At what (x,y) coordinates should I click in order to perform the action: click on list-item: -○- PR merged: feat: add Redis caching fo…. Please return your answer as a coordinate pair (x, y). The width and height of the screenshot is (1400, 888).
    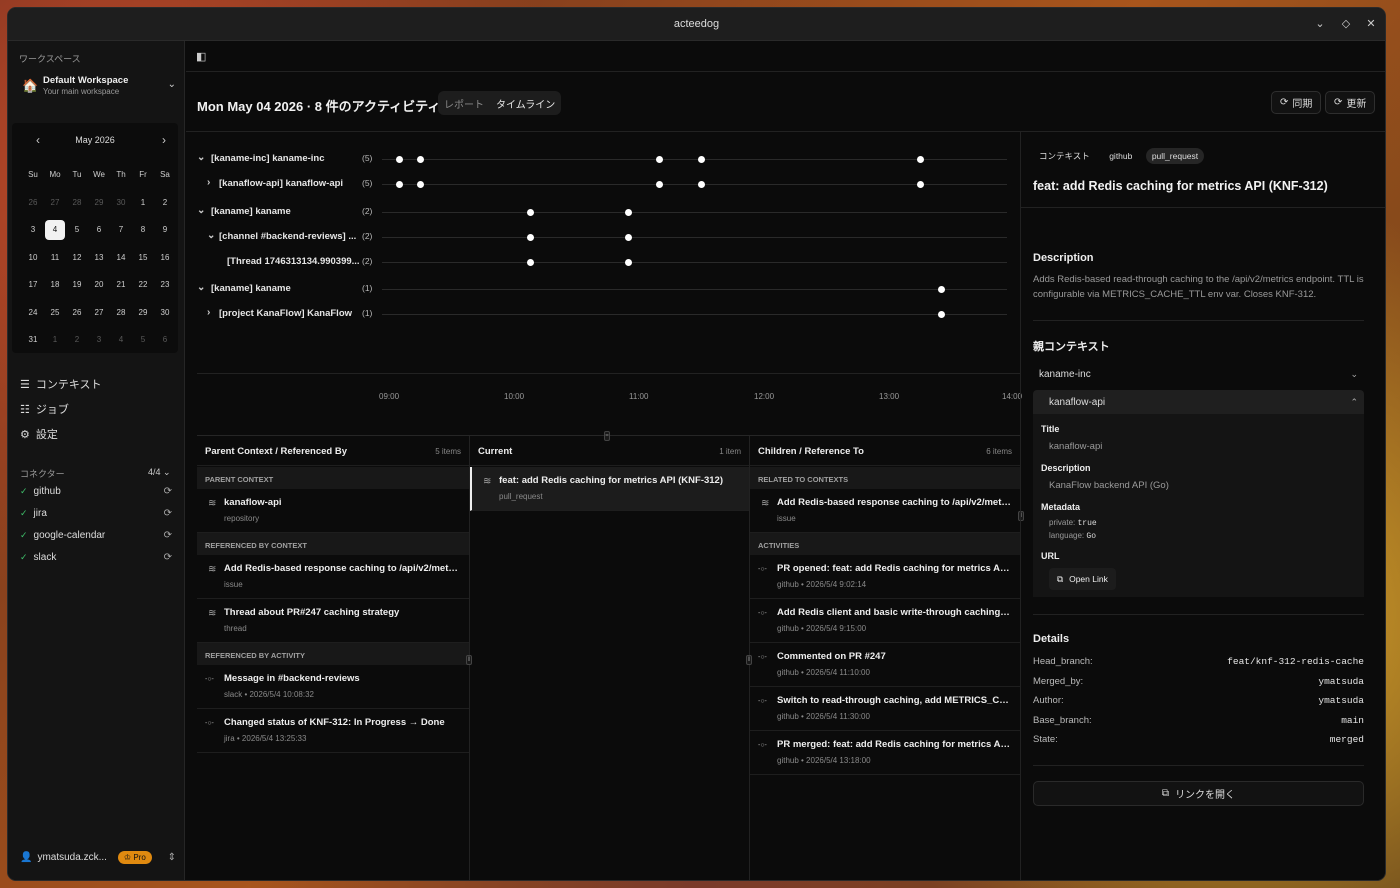
    Looking at the image, I should click on (885, 753).